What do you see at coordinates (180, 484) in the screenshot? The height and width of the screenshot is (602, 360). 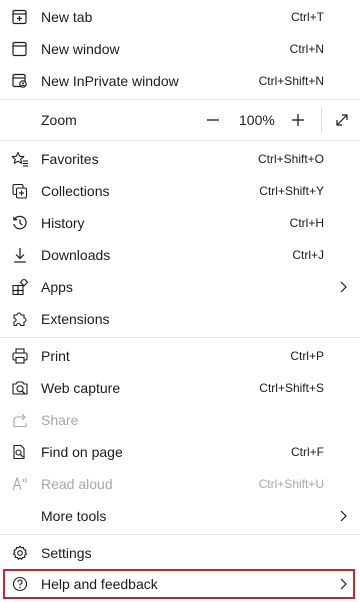 I see `menu-item-read-aloud: Read aloud Ctrl+Shift+U` at bounding box center [180, 484].